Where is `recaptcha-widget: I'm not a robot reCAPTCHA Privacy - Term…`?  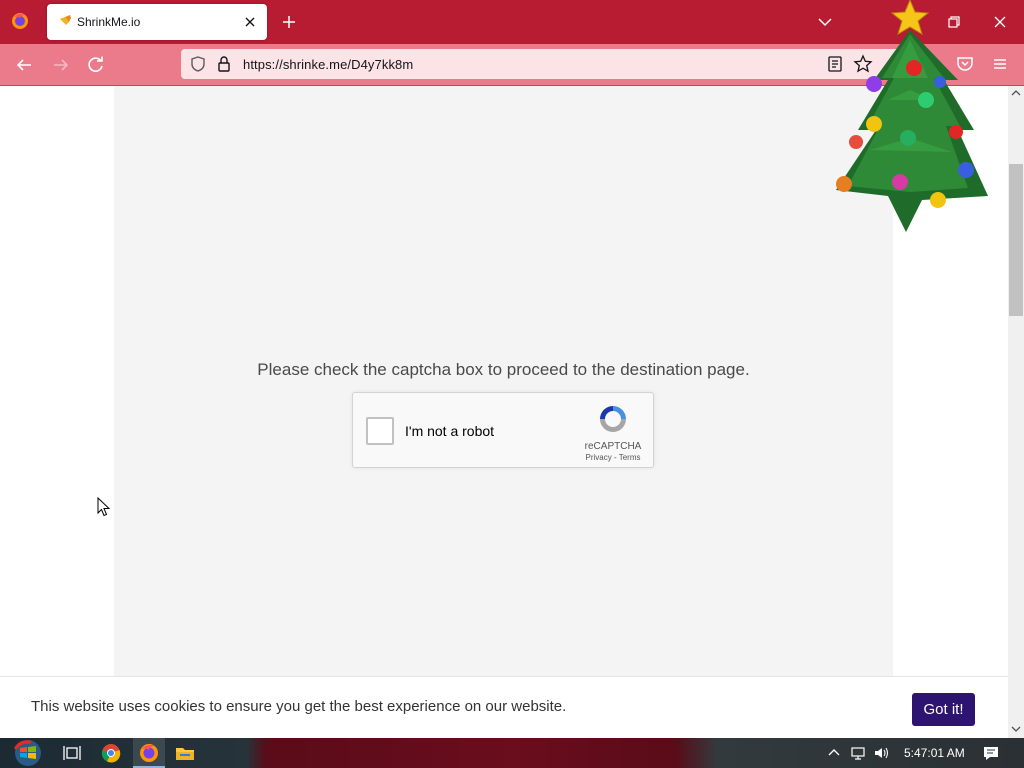
recaptcha-widget: I'm not a robot reCAPTCHA Privacy - Term… is located at coordinates (503, 430).